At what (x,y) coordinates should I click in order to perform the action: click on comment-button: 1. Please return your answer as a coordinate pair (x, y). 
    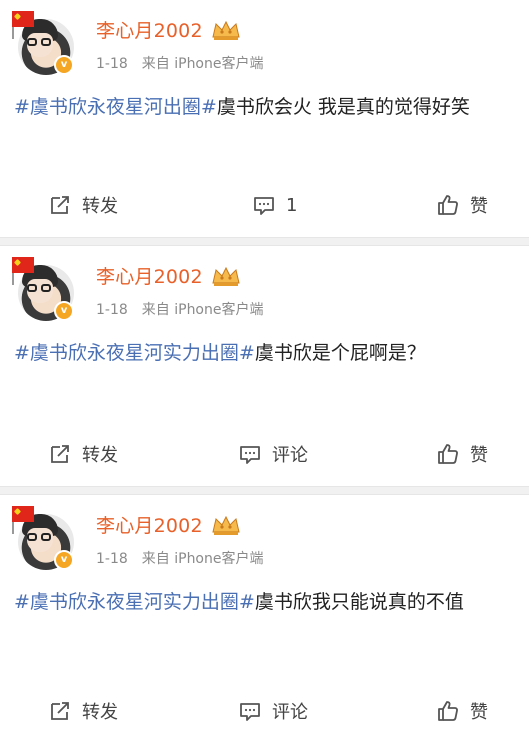
    Looking at the image, I should click on (274, 205).